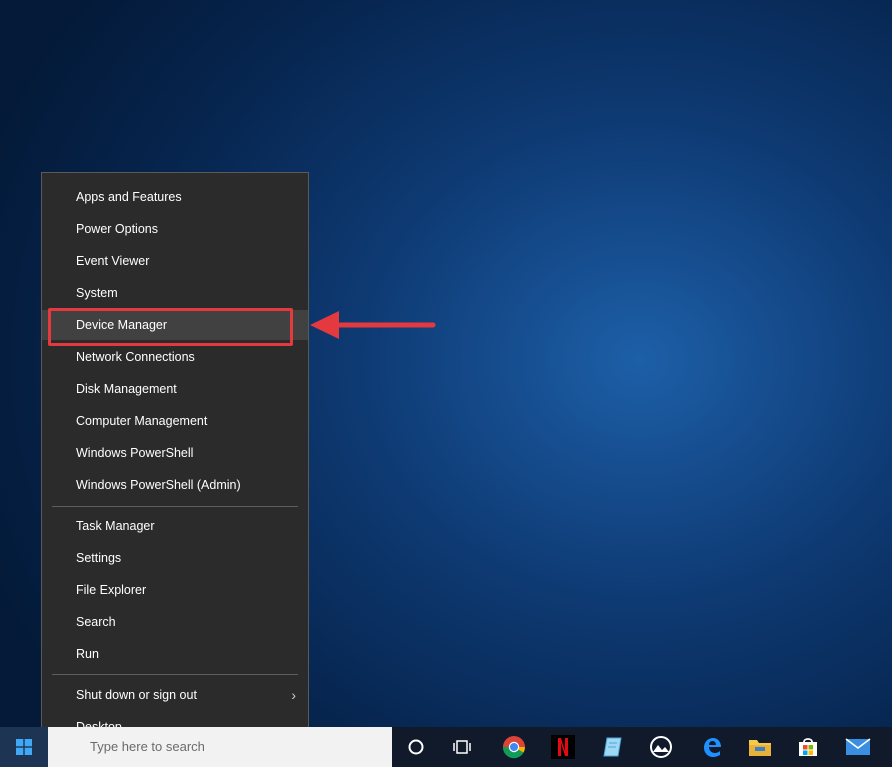 The height and width of the screenshot is (767, 892). I want to click on chrome-icon, so click(514, 747).